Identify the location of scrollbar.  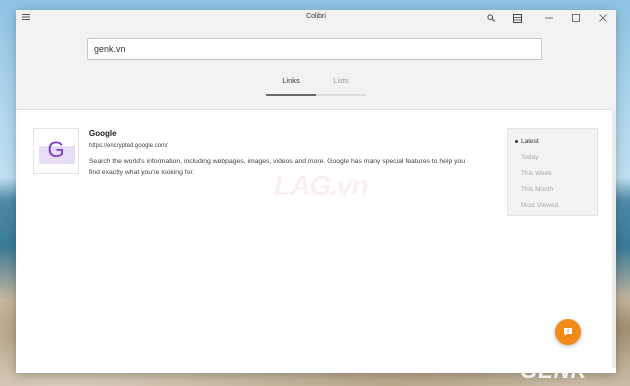
(614, 238).